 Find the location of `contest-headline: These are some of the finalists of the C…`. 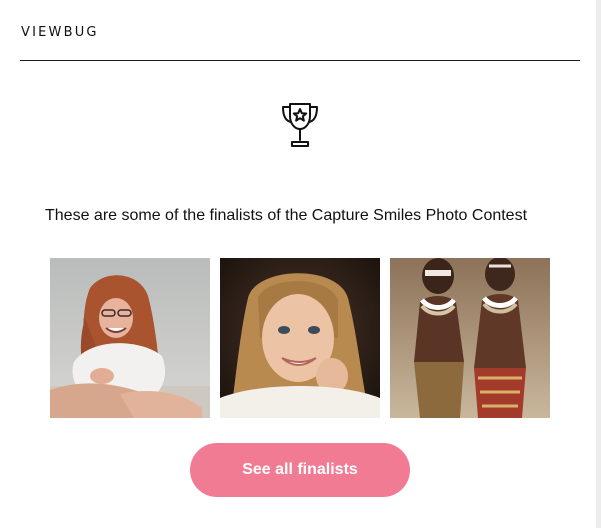

contest-headline: These are some of the finalists of the C… is located at coordinates (286, 215).